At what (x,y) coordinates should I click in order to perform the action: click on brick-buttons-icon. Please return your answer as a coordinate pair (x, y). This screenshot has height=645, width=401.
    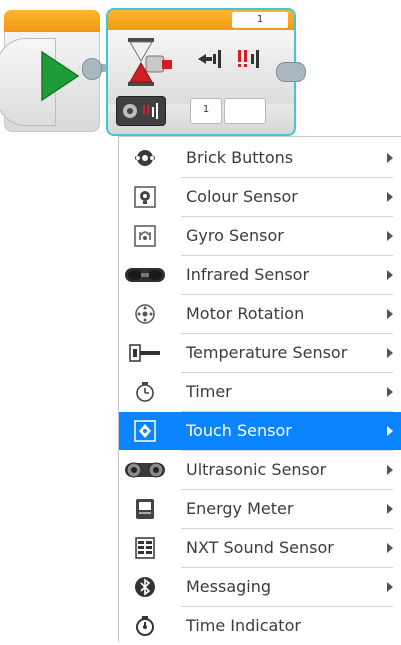
    Looking at the image, I should click on (145, 158).